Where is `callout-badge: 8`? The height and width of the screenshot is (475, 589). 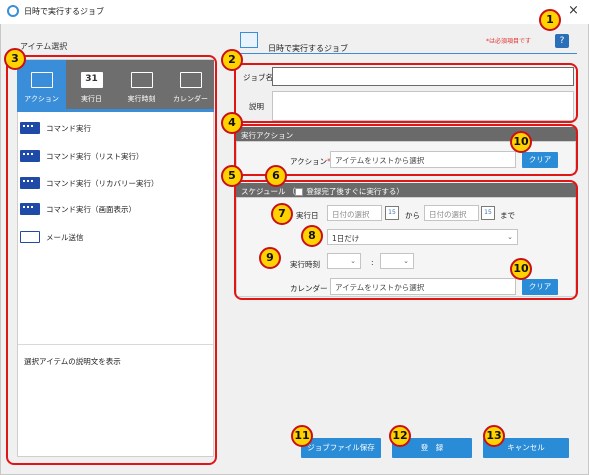
callout-badge: 8 is located at coordinates (312, 236).